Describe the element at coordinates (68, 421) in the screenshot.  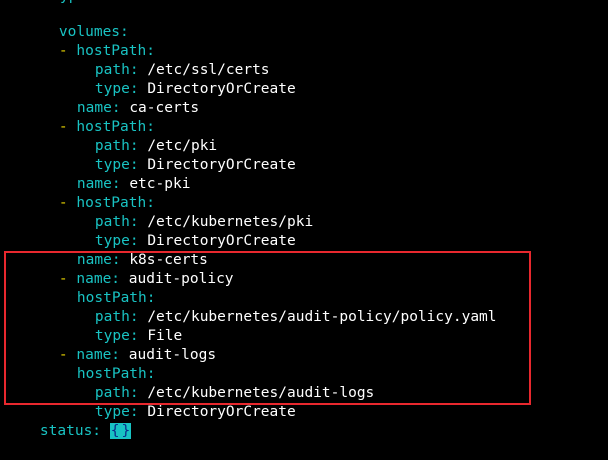
I see `yaml-line-status: status: {}` at that location.